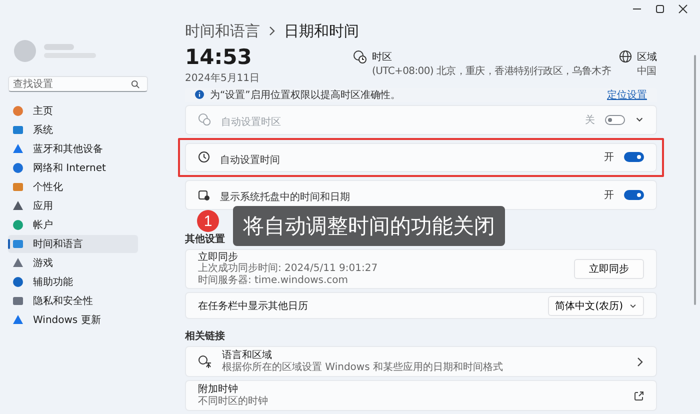 This screenshot has height=414, width=700. I want to click on info-icon, so click(199, 95).